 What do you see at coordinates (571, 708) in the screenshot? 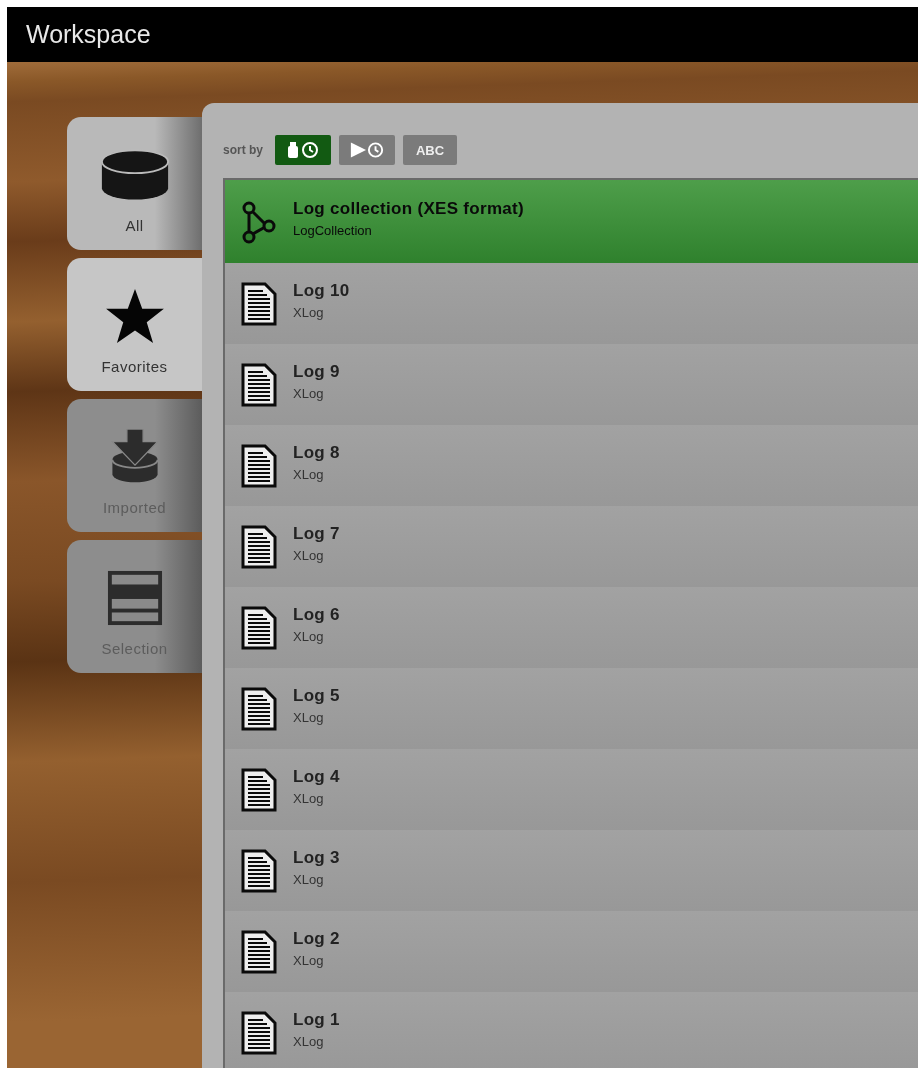
I see `resource-row: Log 5 XLog` at bounding box center [571, 708].